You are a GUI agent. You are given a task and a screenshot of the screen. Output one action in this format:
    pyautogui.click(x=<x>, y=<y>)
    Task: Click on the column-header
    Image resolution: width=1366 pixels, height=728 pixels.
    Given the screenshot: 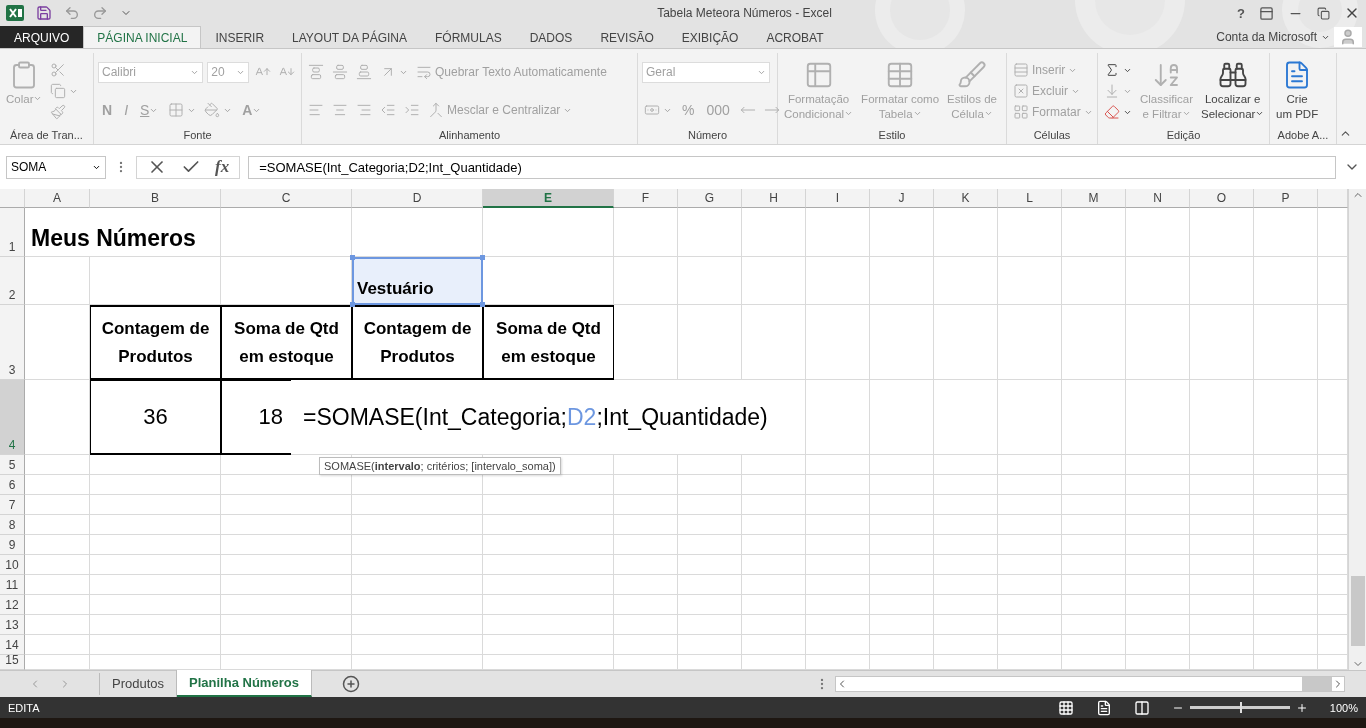 What is the action you would take?
    pyautogui.click(x=1333, y=198)
    